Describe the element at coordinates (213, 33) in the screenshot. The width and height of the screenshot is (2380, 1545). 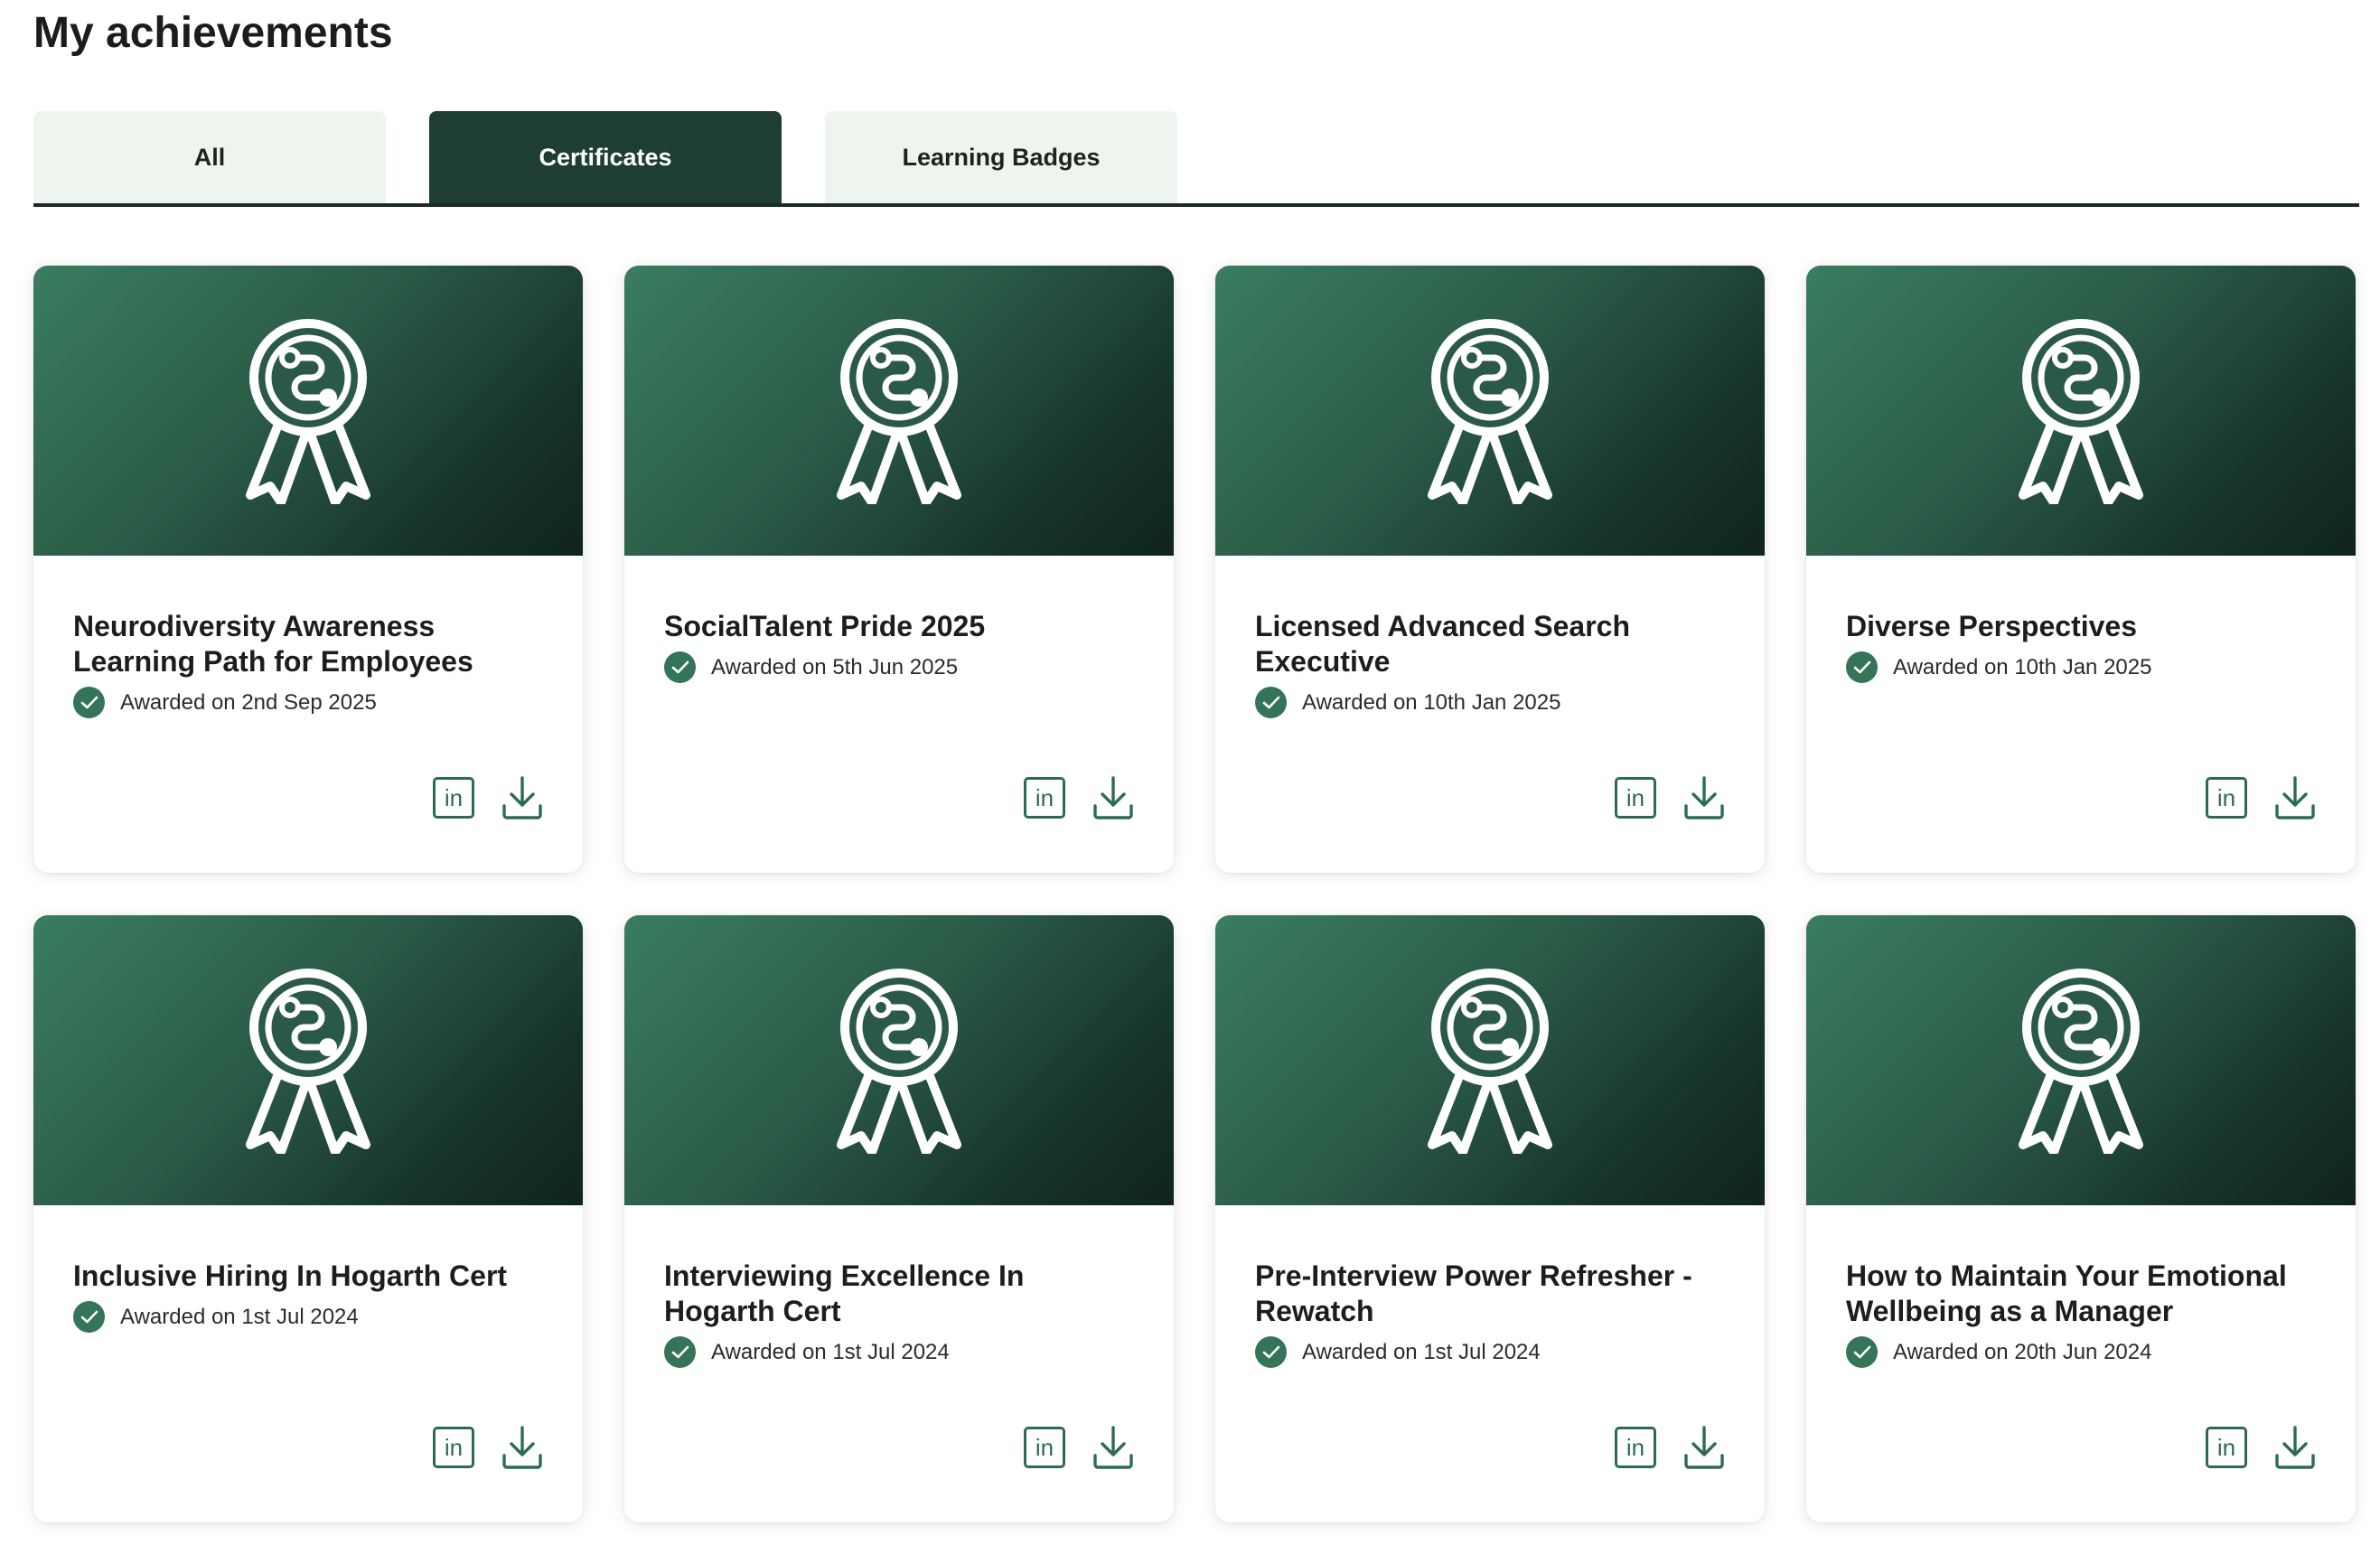
I see `page-title: My achievements` at that location.